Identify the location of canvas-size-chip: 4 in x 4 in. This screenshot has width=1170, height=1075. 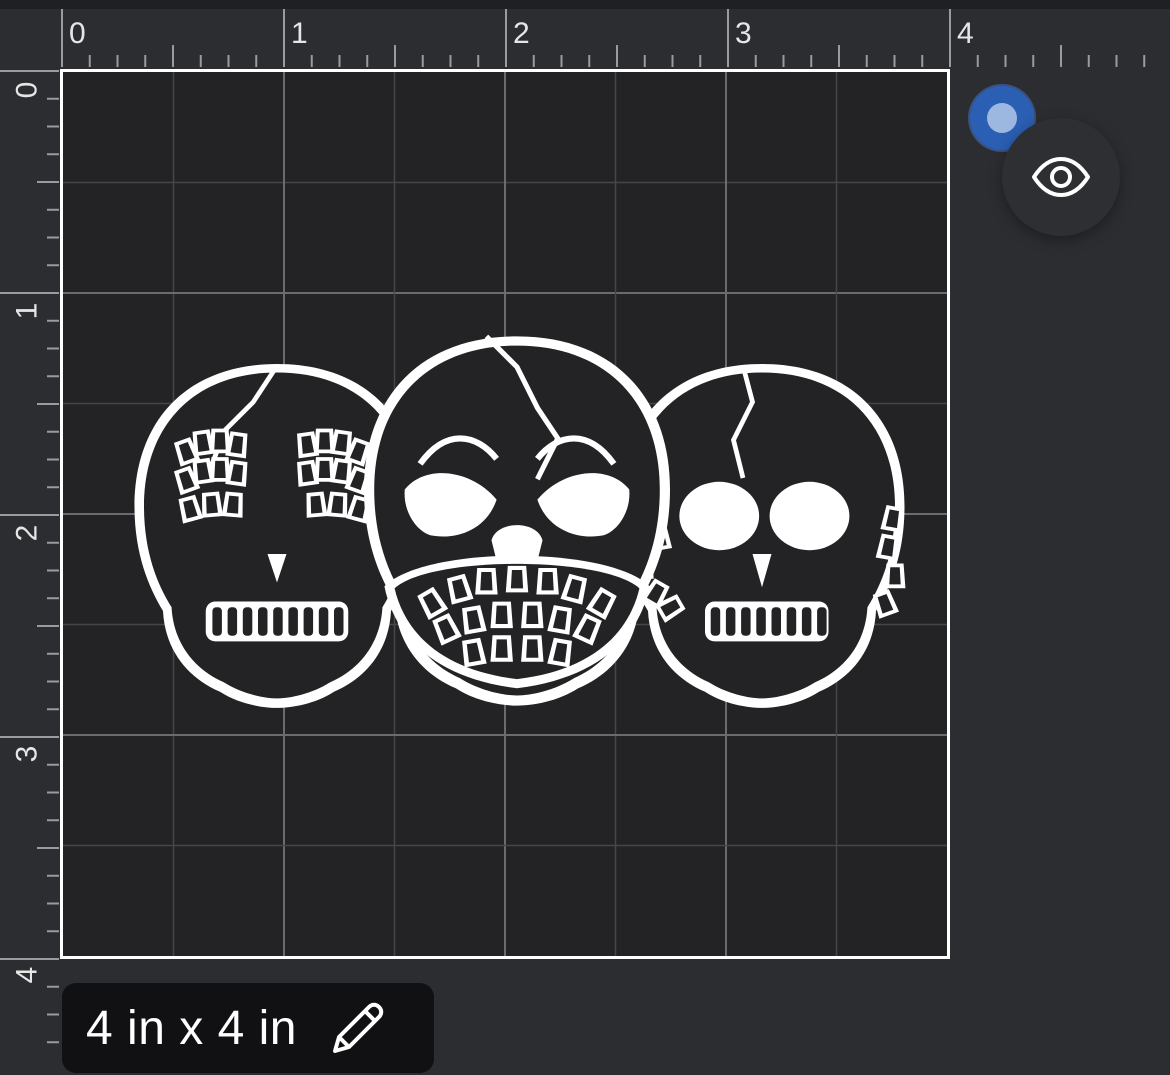
(248, 1028).